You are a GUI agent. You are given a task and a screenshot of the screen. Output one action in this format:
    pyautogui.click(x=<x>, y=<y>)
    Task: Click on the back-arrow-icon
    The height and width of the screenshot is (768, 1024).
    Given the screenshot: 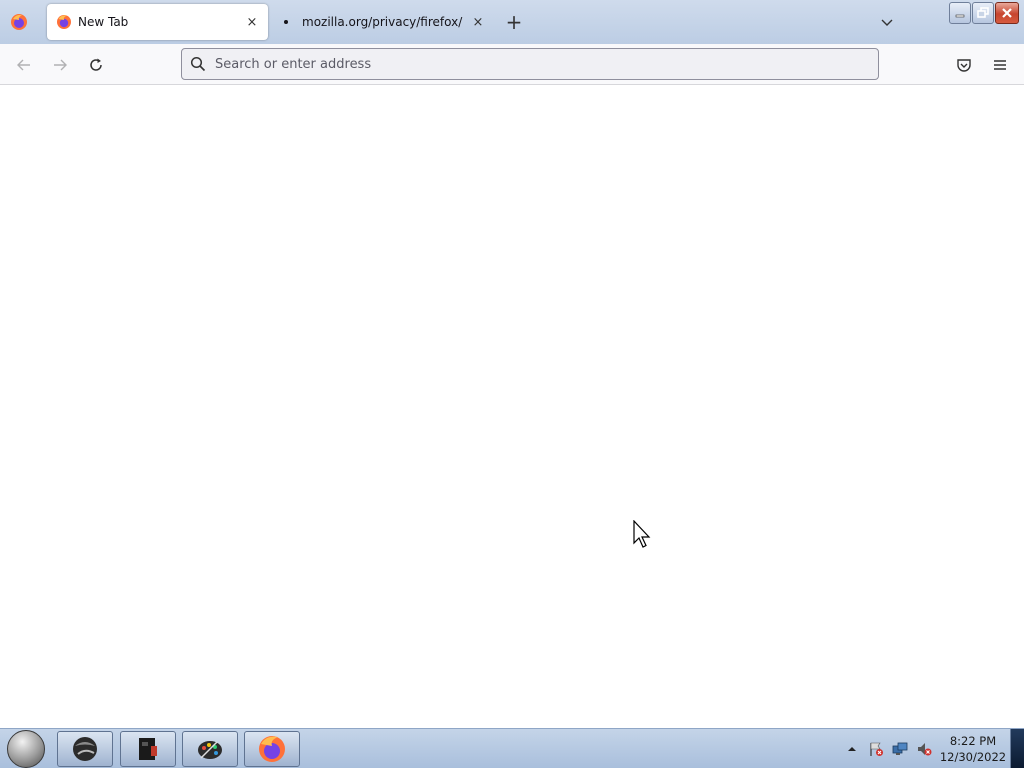 What is the action you would take?
    pyautogui.click(x=24, y=65)
    